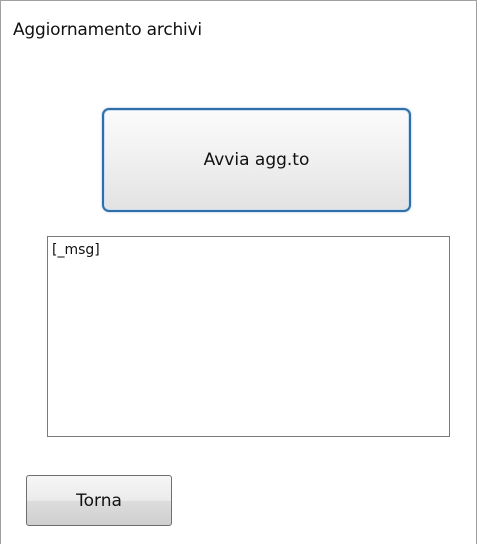 The image size is (479, 544). What do you see at coordinates (107, 30) in the screenshot?
I see `page-title: Aggiornamento archivi` at bounding box center [107, 30].